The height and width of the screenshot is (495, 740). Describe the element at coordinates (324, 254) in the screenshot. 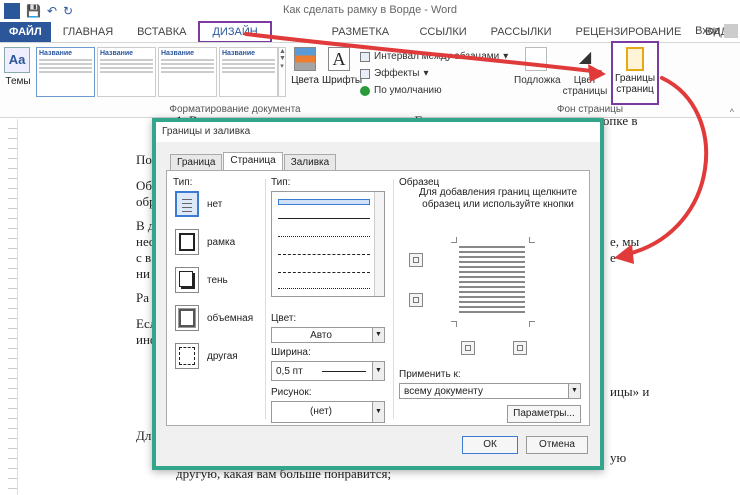

I see `line-style-dashed` at that location.